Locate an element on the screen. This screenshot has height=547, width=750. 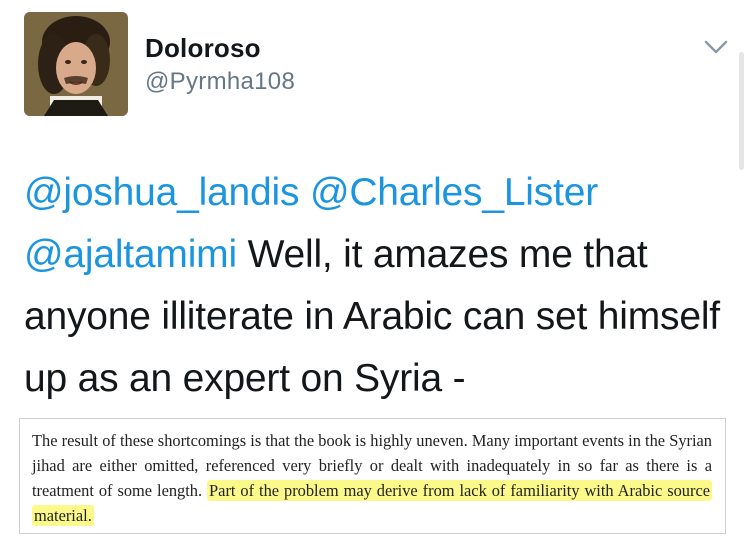
mention-link: @joshua_landis is located at coordinates (162, 192).